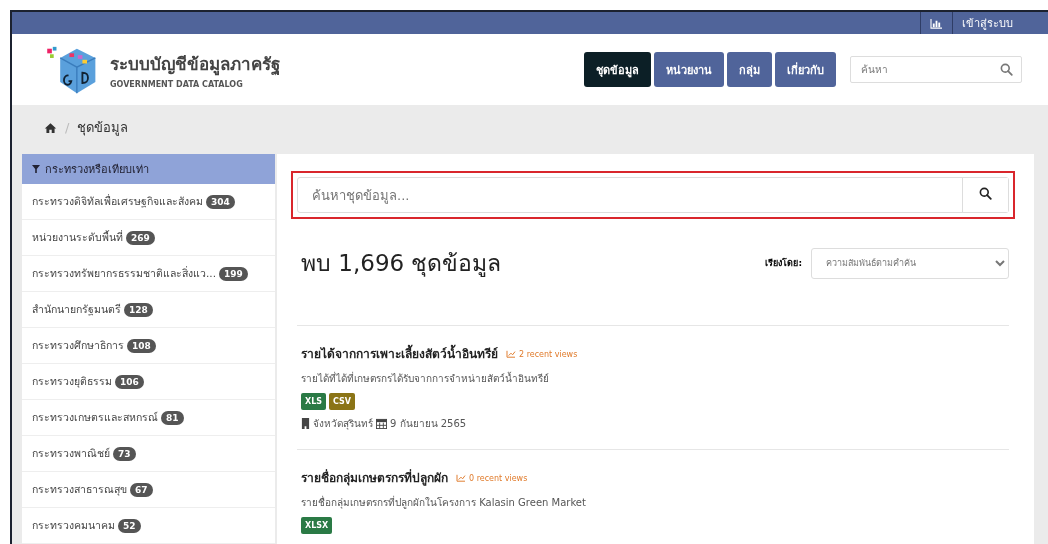  I want to click on filter-label: หน่วยงานระดับพื้นที่, so click(77, 237).